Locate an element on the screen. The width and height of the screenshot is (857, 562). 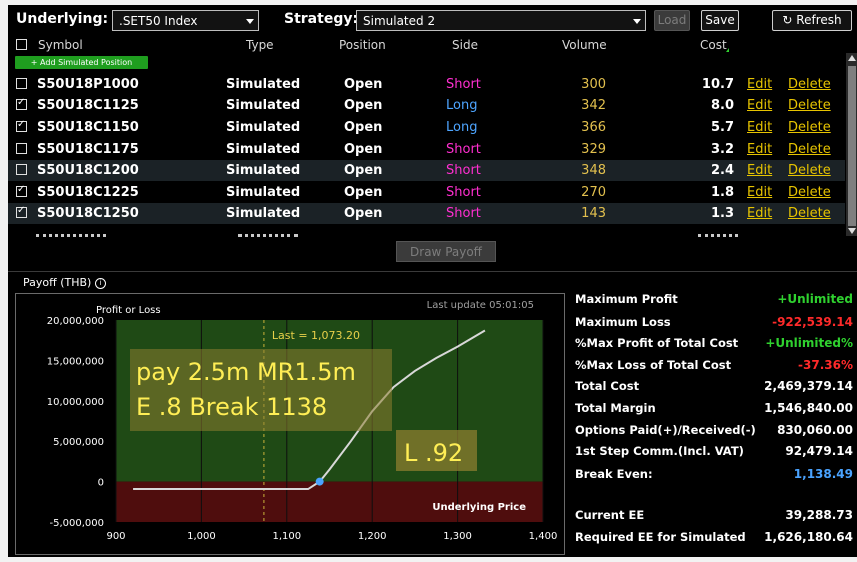
payoff-title-text: Payoff (THB) is located at coordinates (57, 282).